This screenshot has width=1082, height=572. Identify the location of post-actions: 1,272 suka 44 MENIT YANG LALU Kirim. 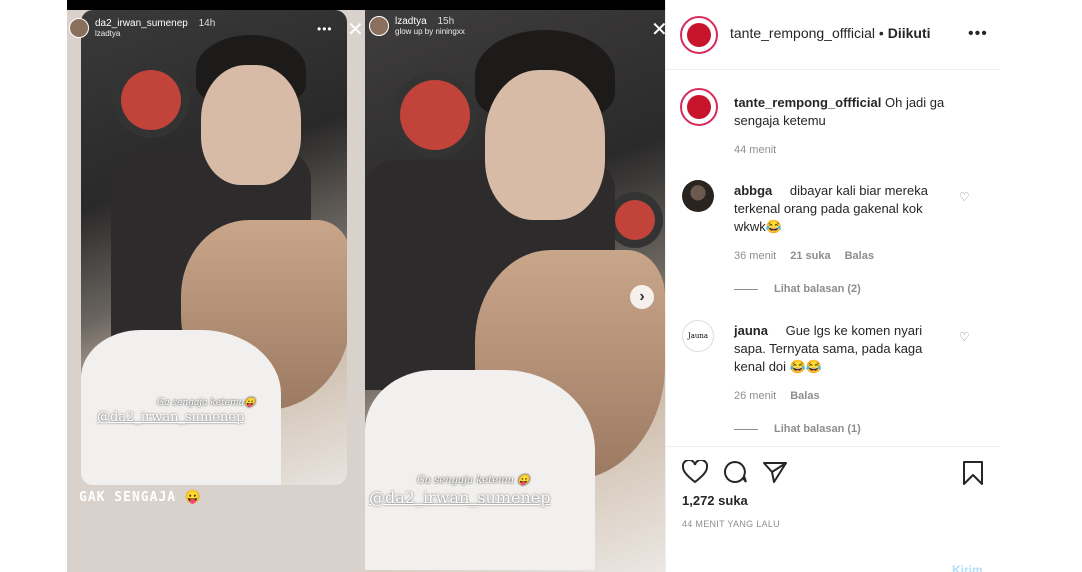
(833, 509).